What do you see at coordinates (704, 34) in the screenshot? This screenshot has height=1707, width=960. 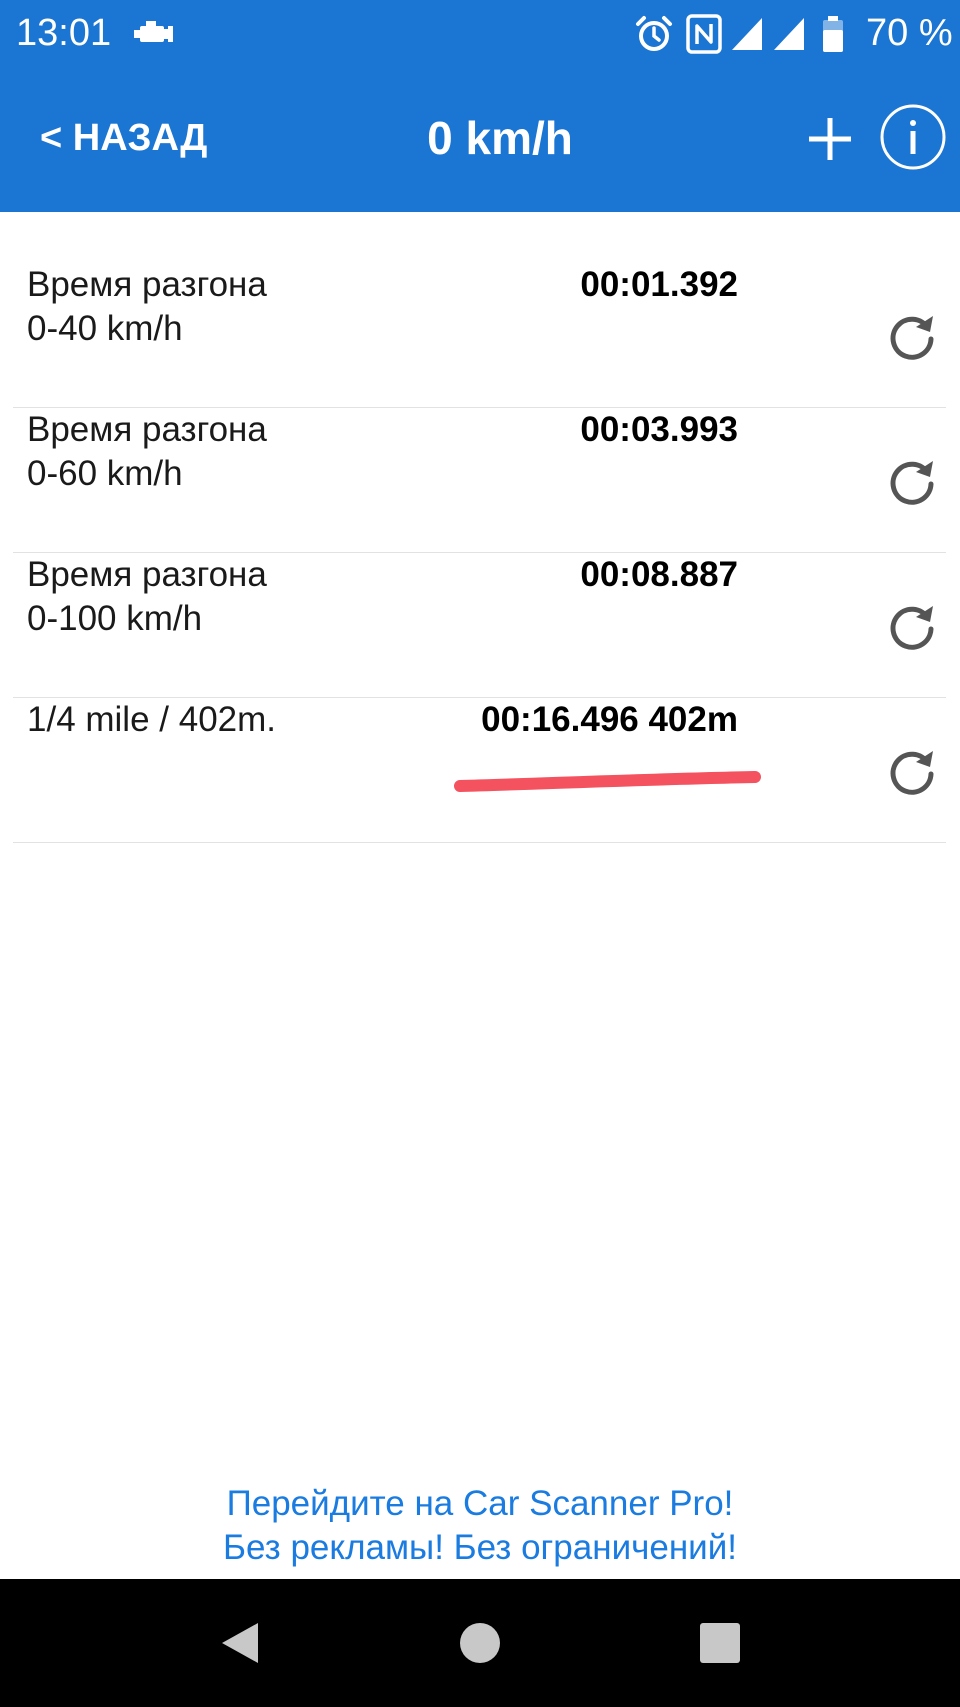 I see `nfc-icon` at bounding box center [704, 34].